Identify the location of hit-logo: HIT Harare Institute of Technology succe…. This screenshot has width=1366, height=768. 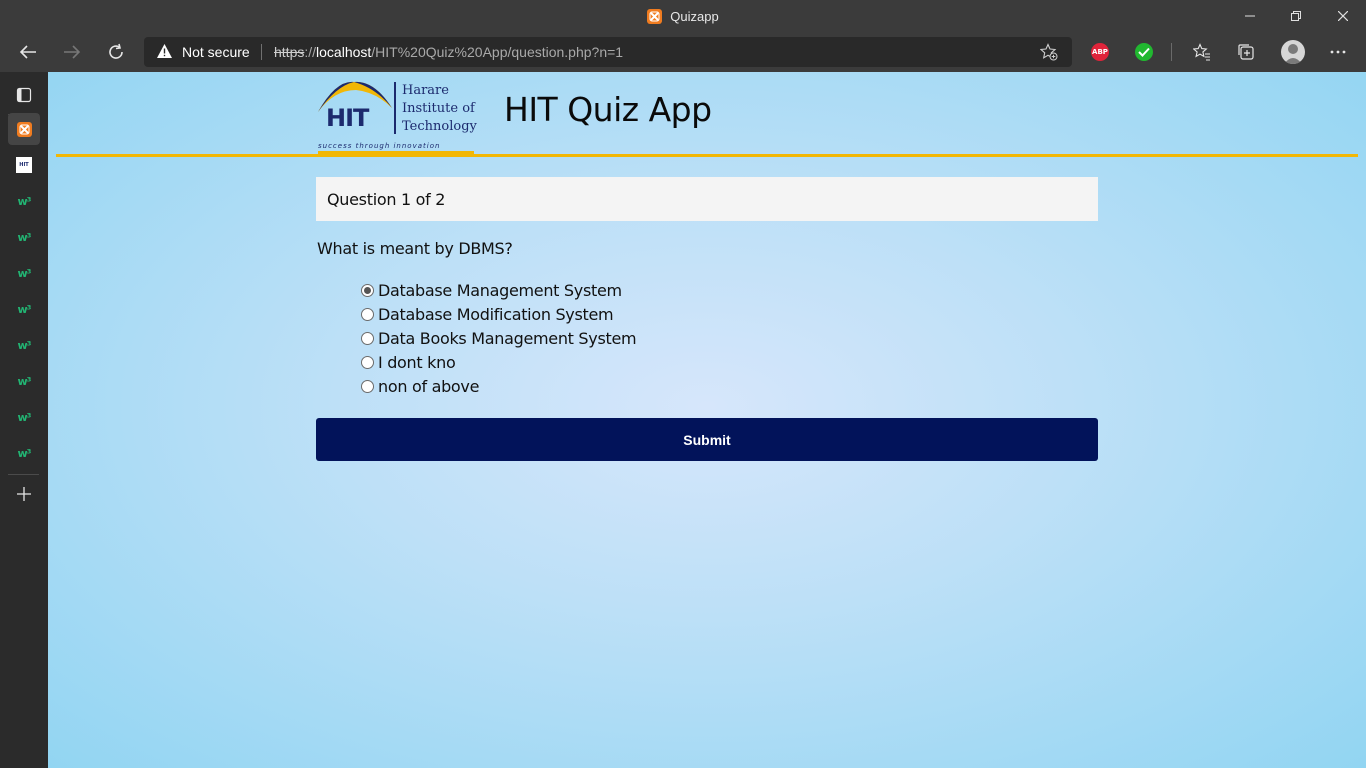
(396, 116).